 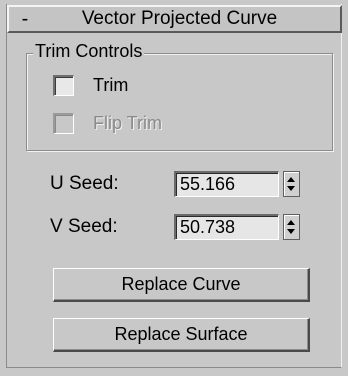 What do you see at coordinates (127, 123) in the screenshot?
I see `flip-trim-label: Flip Trim` at bounding box center [127, 123].